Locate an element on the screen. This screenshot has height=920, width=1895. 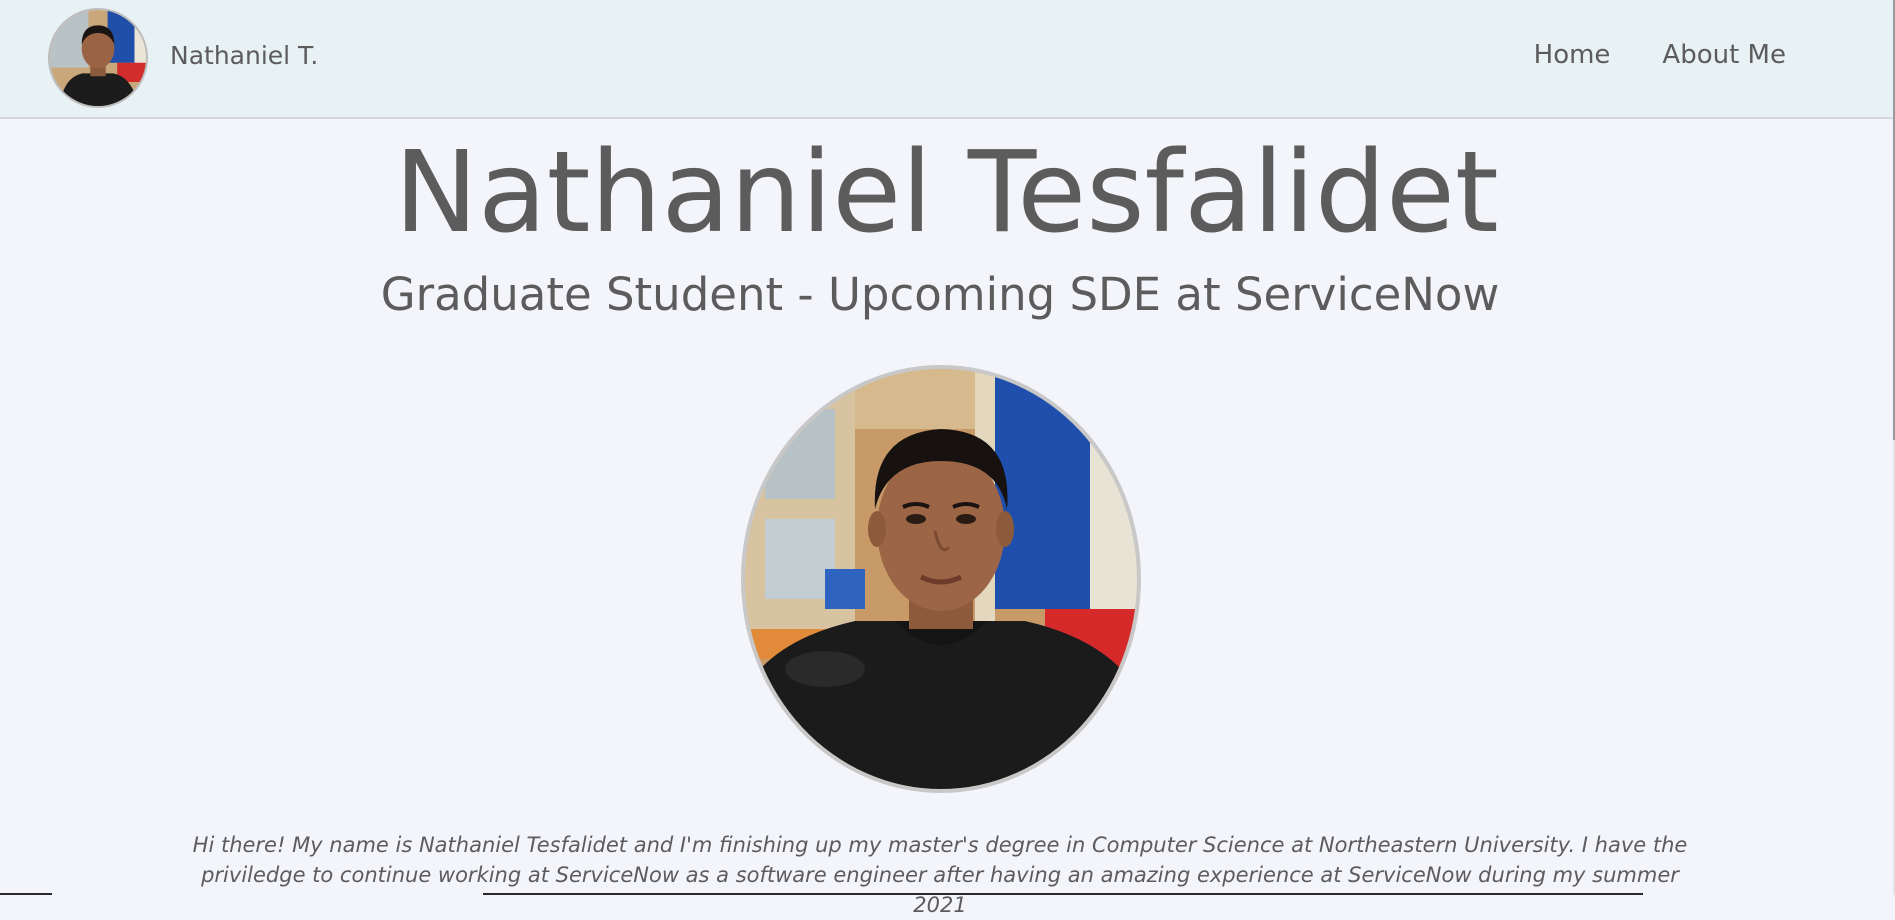
avatar-photo is located at coordinates (98, 58).